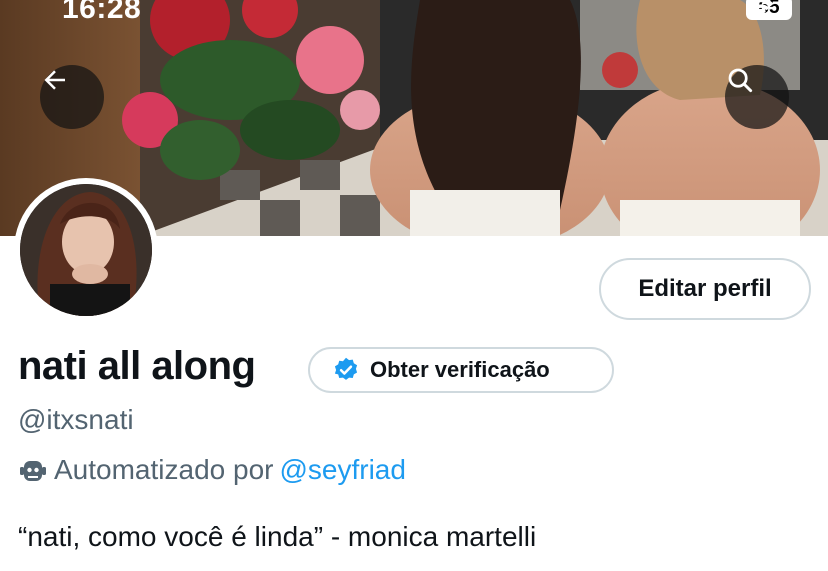 The height and width of the screenshot is (571, 828). I want to click on back-button, so click(72, 97).